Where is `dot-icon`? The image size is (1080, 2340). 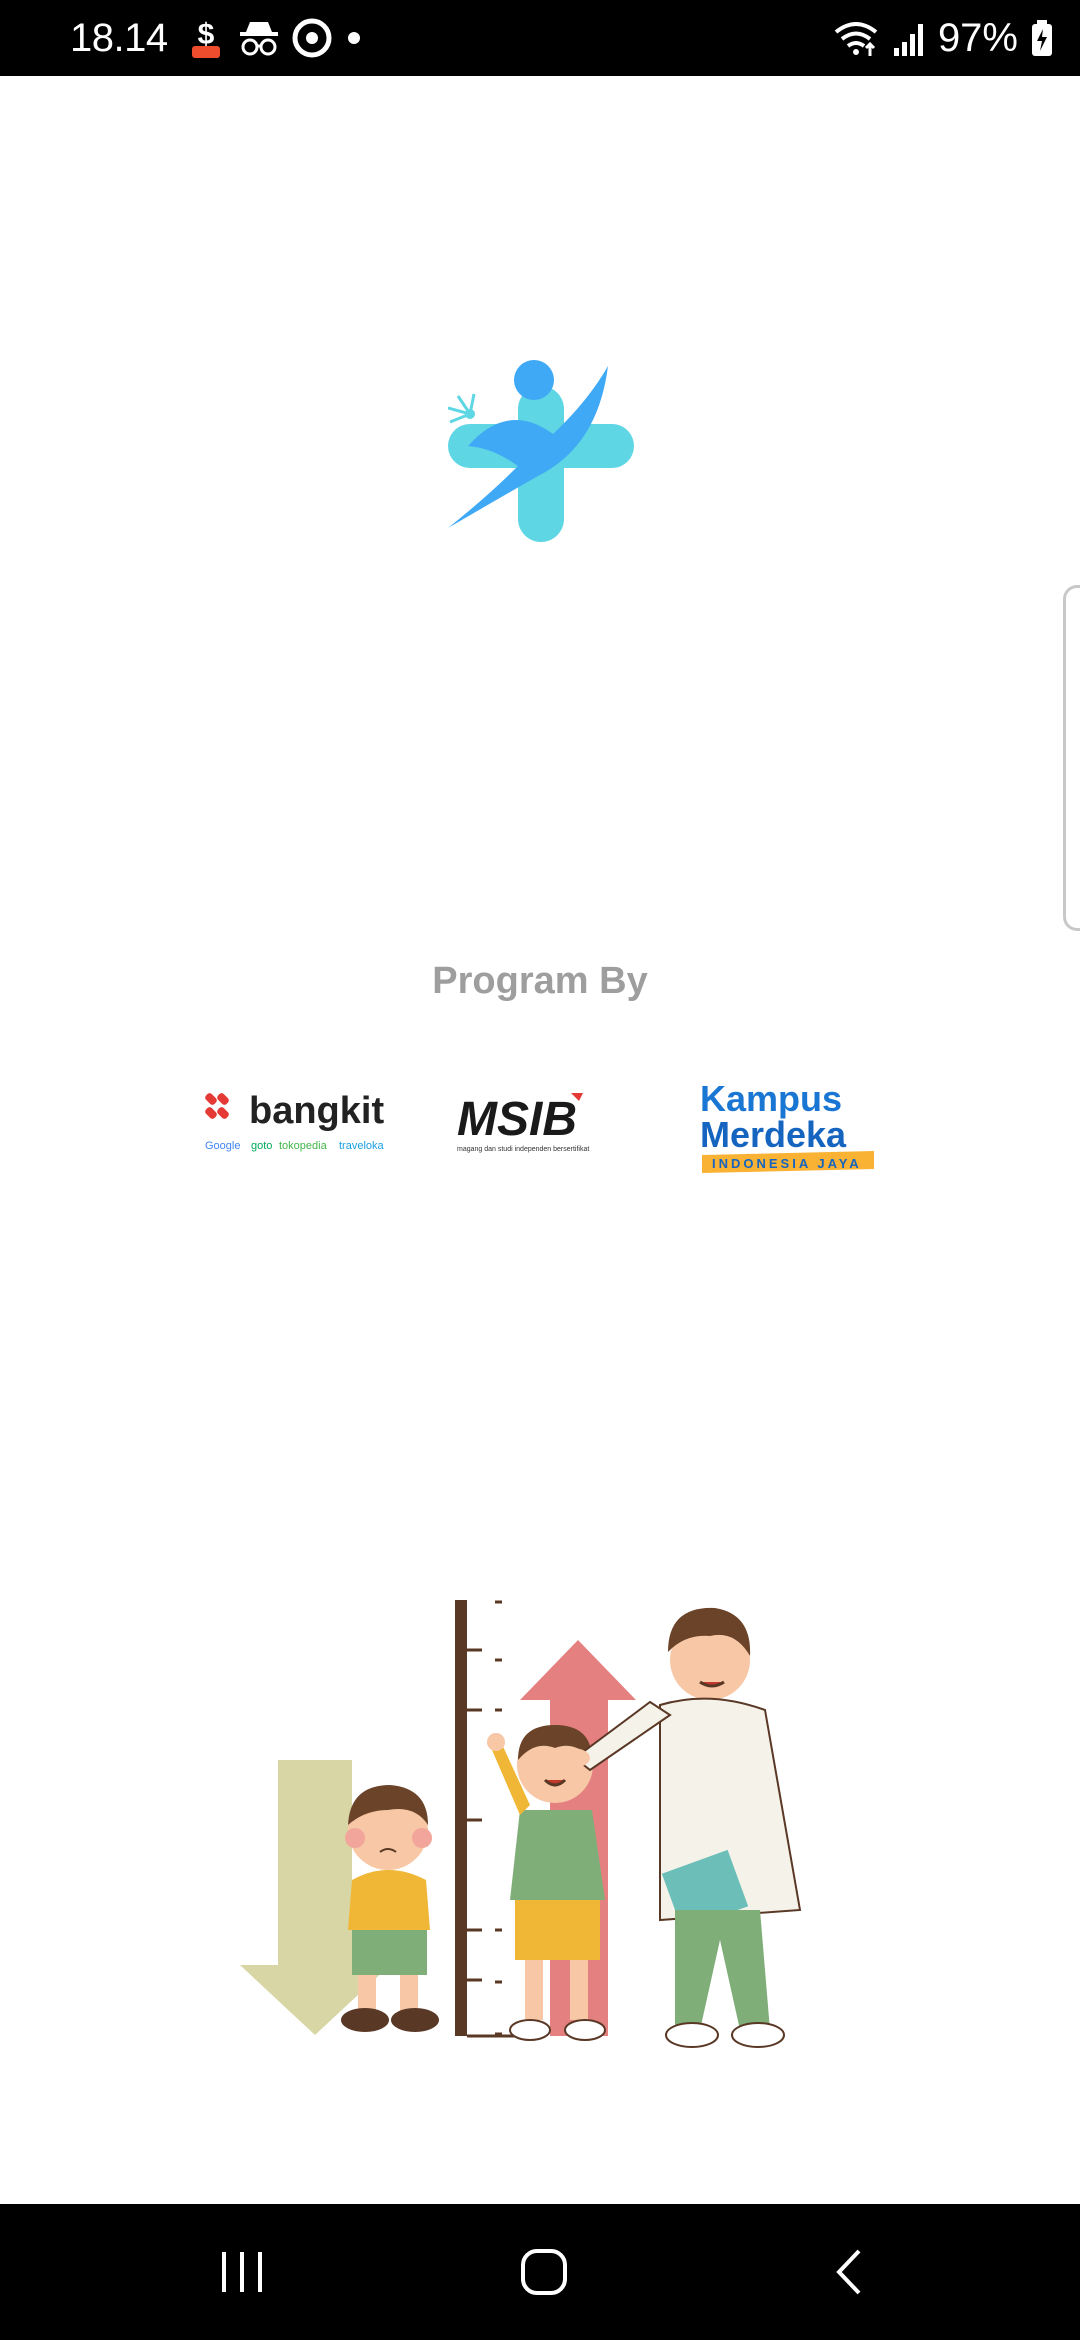 dot-icon is located at coordinates (353, 38).